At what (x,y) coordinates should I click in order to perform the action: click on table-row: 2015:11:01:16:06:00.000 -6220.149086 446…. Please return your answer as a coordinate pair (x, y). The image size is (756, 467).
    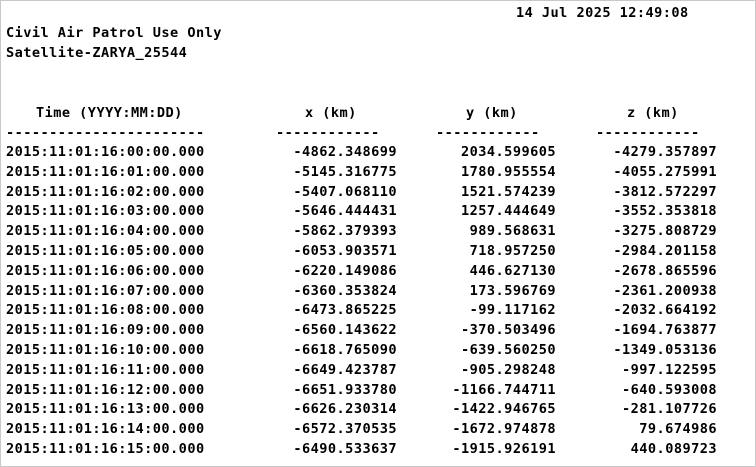
    Looking at the image, I should click on (378, 273).